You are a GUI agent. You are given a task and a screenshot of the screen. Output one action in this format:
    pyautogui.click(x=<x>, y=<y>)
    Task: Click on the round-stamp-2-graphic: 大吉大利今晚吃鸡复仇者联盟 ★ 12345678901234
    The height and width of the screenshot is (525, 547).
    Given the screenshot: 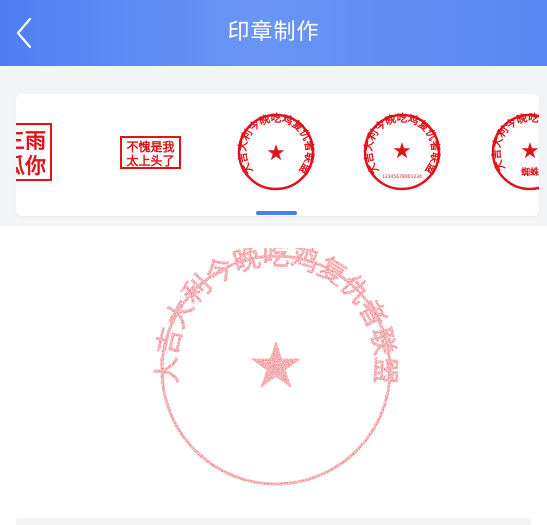 What is the action you would take?
    pyautogui.click(x=402, y=151)
    